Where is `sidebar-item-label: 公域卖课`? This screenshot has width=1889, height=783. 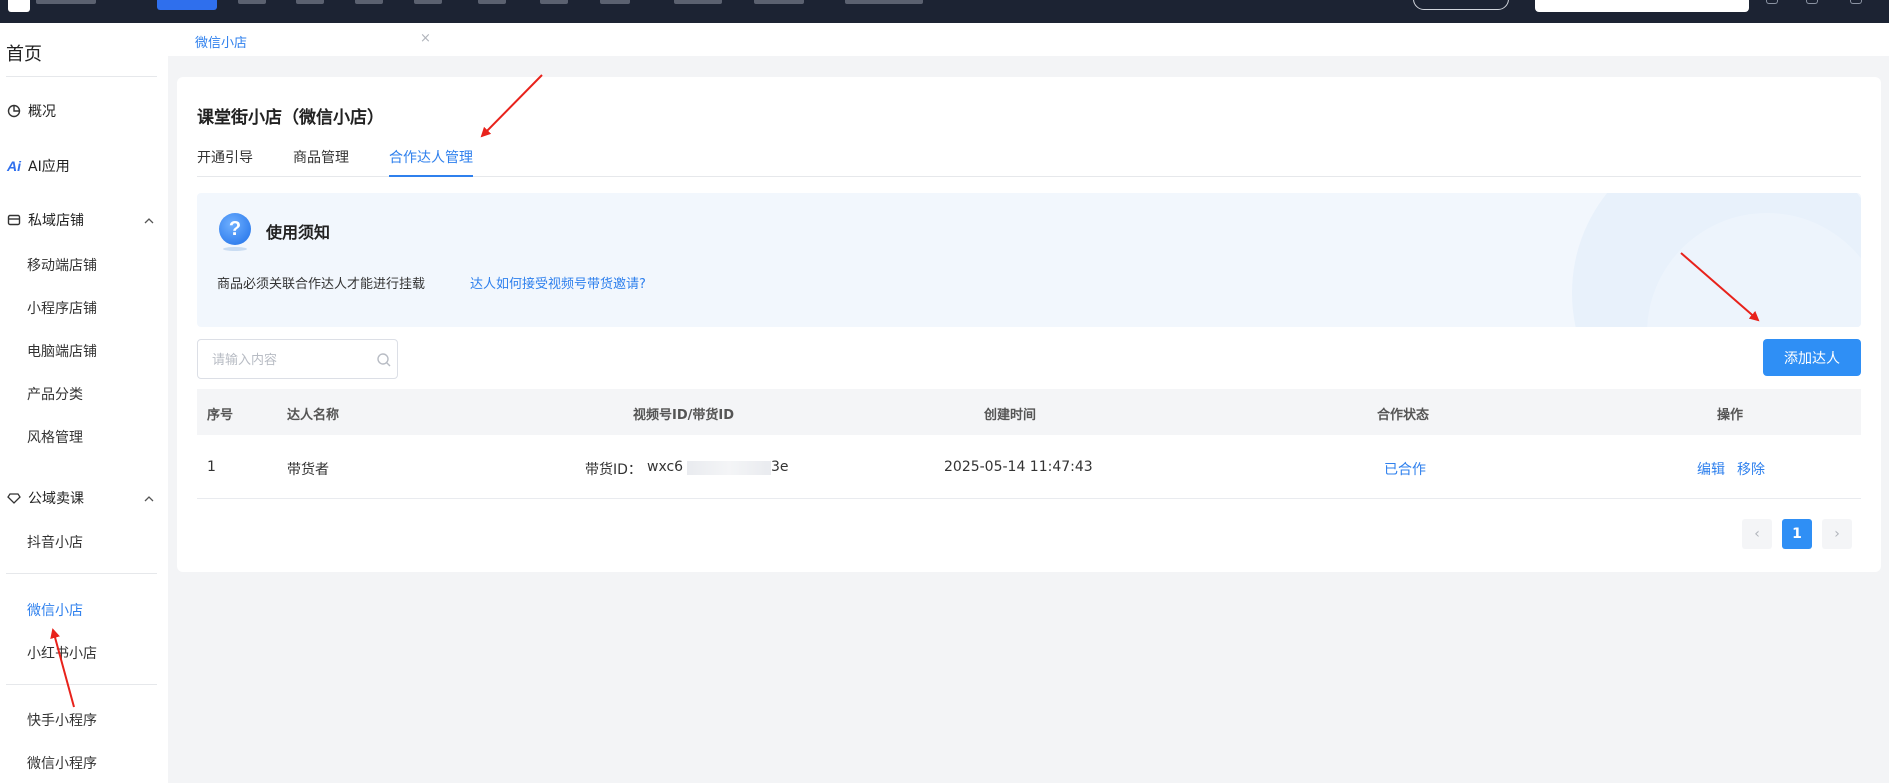 sidebar-item-label: 公域卖课 is located at coordinates (56, 499).